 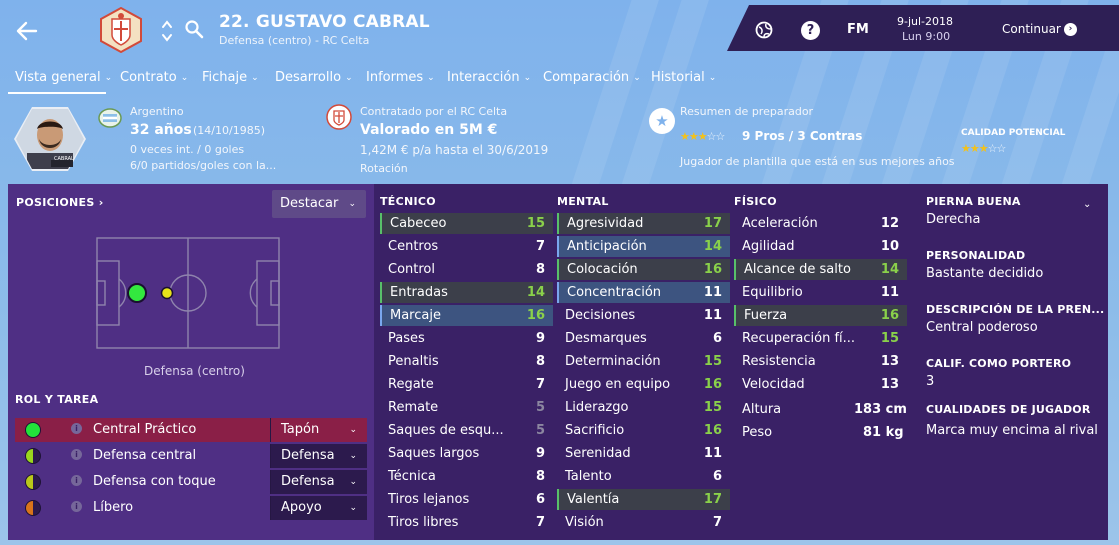 I want to click on player-avatar, so click(x=50, y=139).